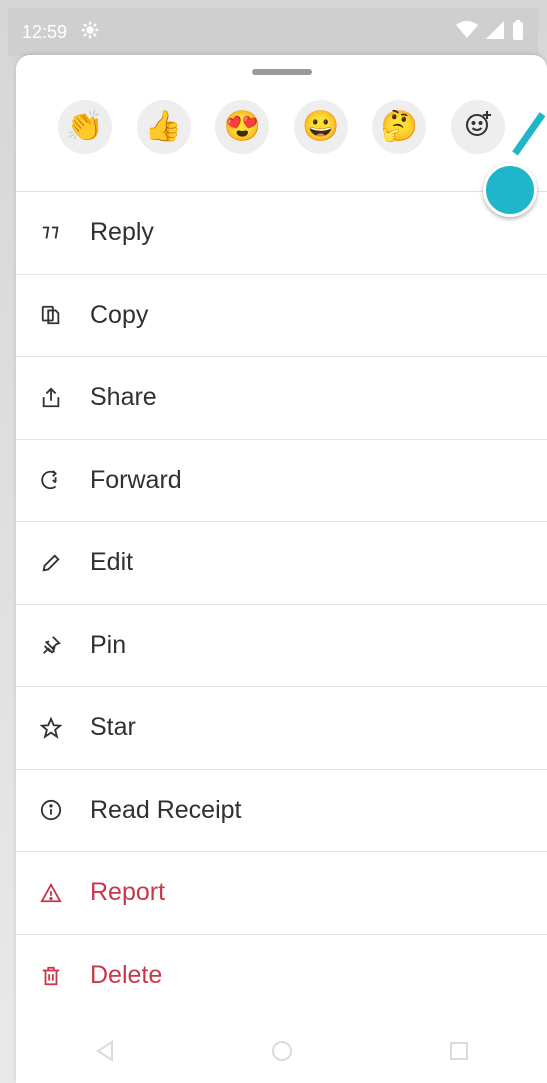 Image resolution: width=547 pixels, height=1083 pixels. Describe the element at coordinates (112, 562) in the screenshot. I see `edit-label: Edit` at that location.